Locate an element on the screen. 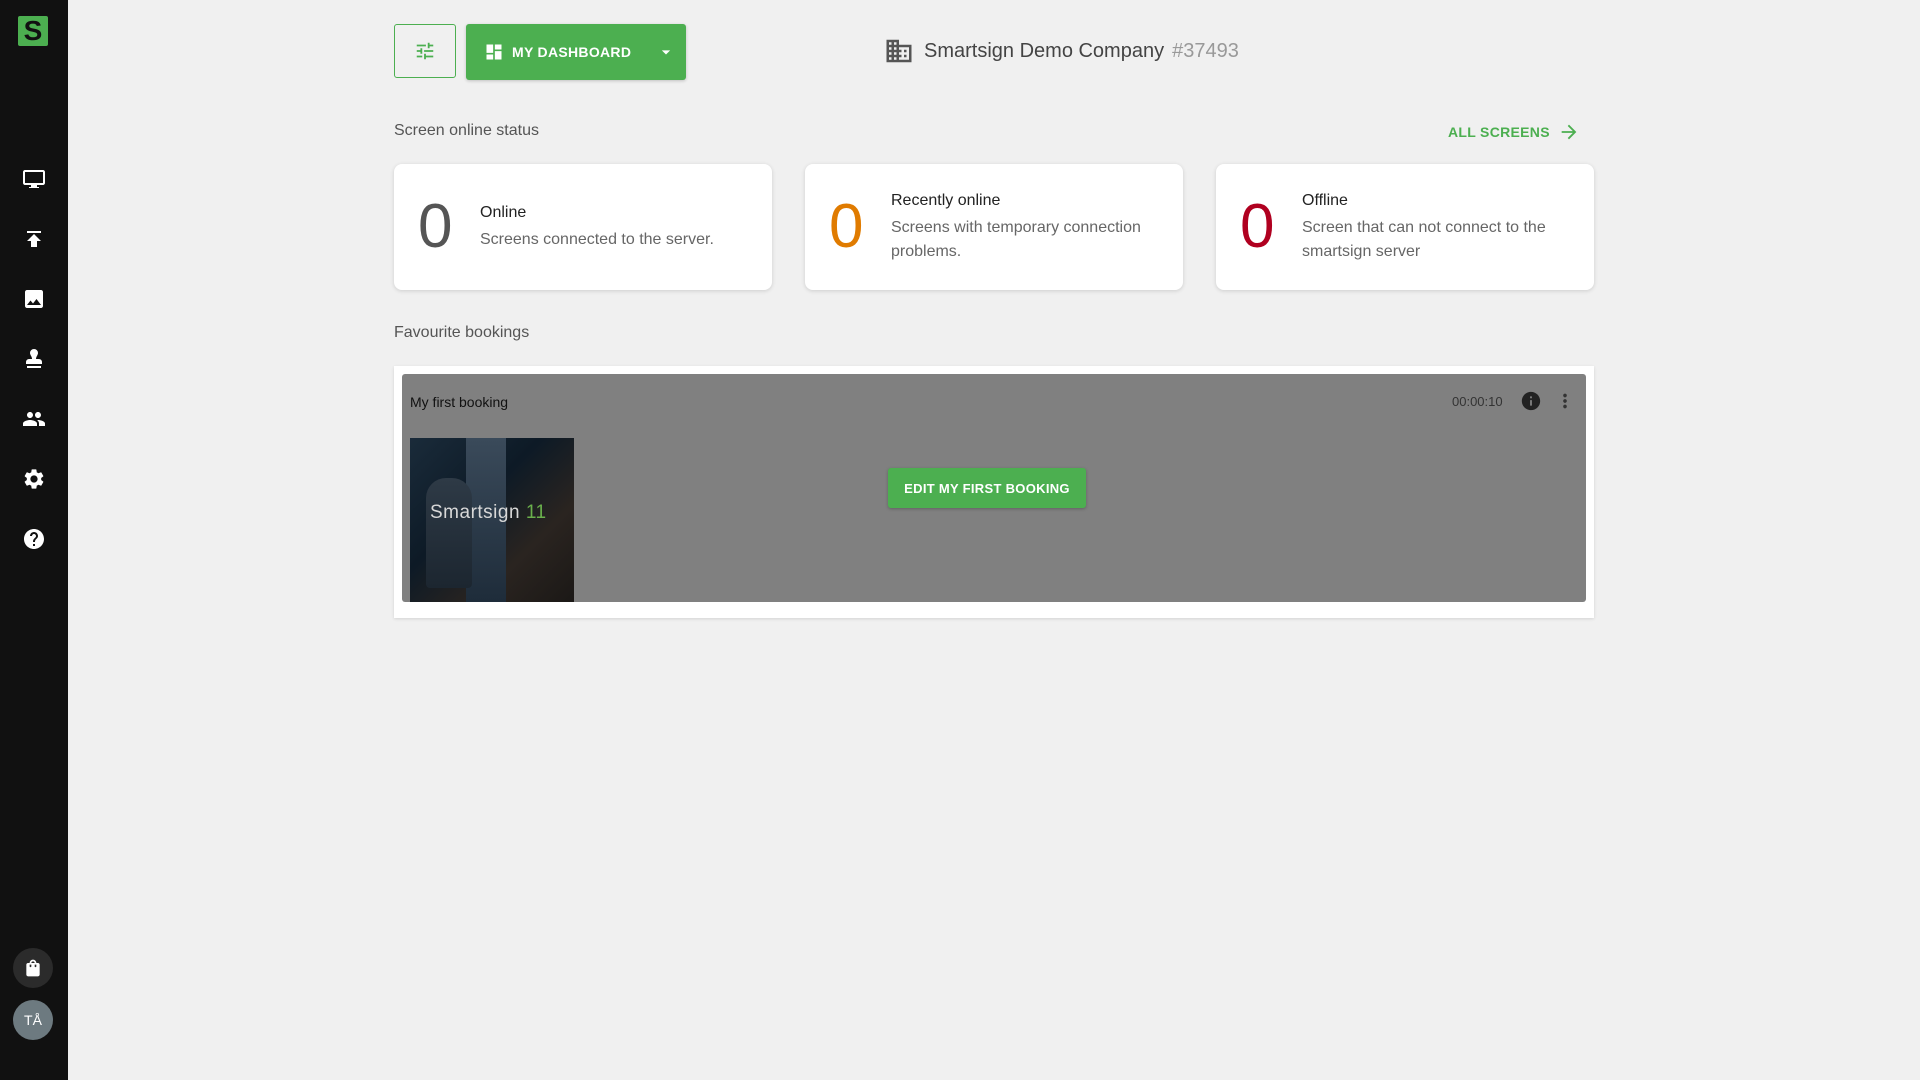  all-screens-link: ALL SCREENS is located at coordinates (1514, 132).